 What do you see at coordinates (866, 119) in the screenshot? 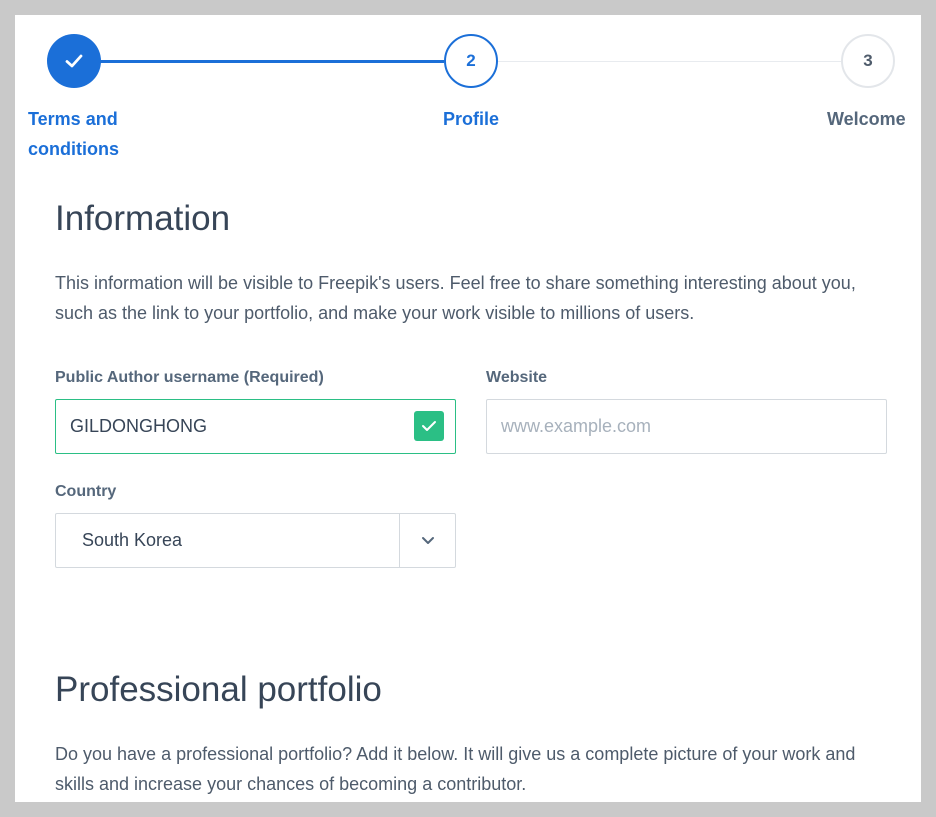
I see `step-3-label: Welcome` at bounding box center [866, 119].